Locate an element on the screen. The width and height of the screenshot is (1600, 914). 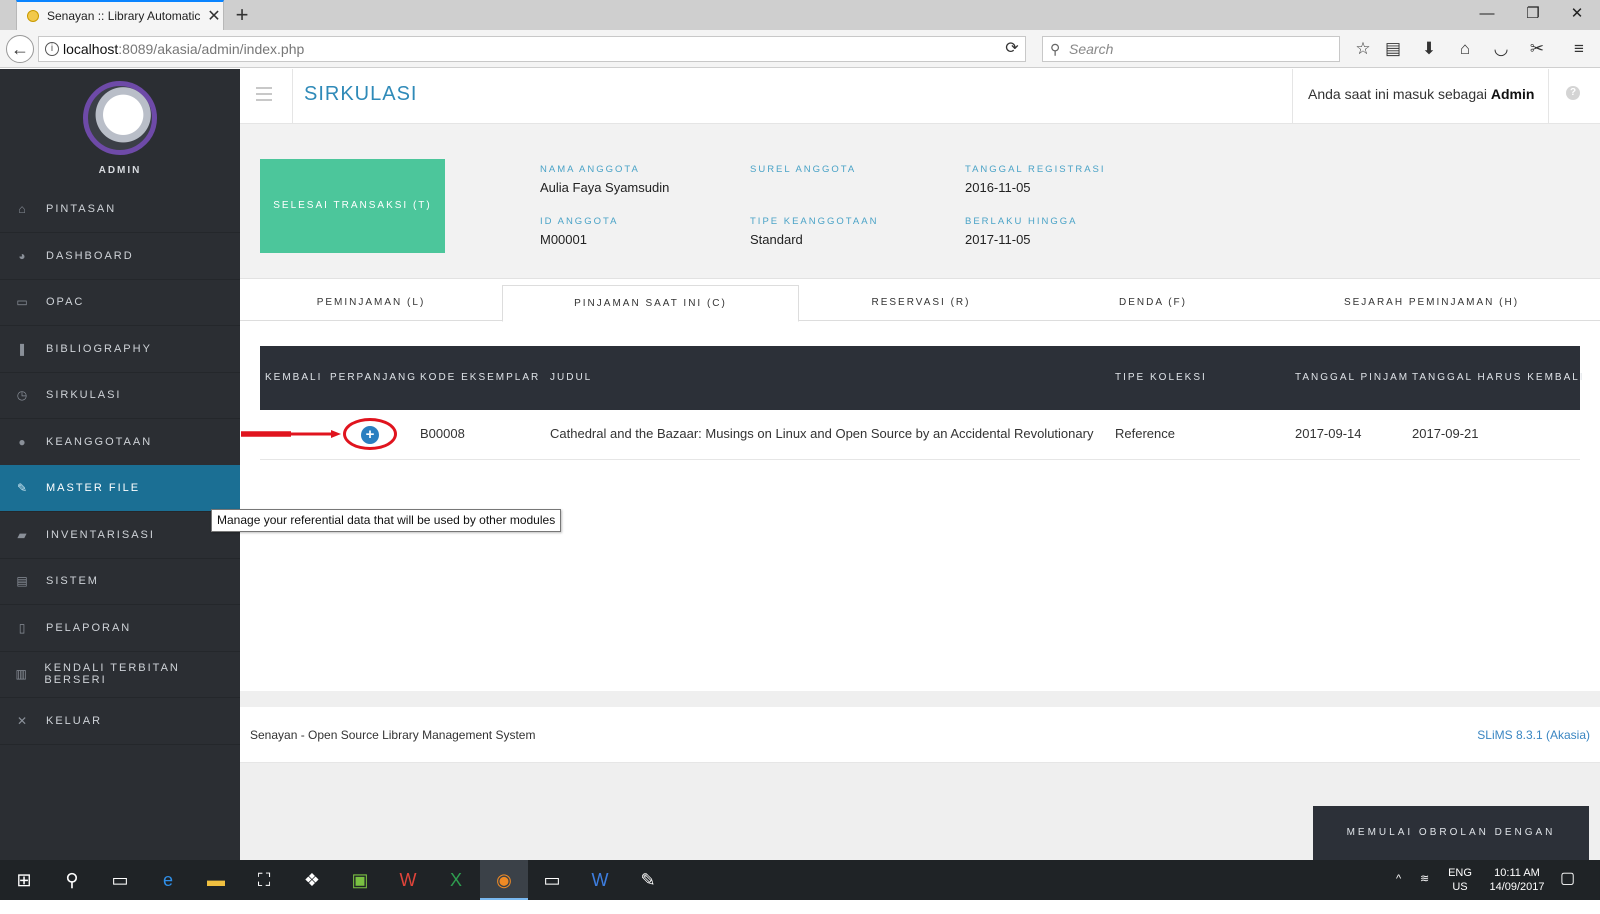
valid-until-label: BERLAKU HINGGA is located at coordinates (1021, 221).